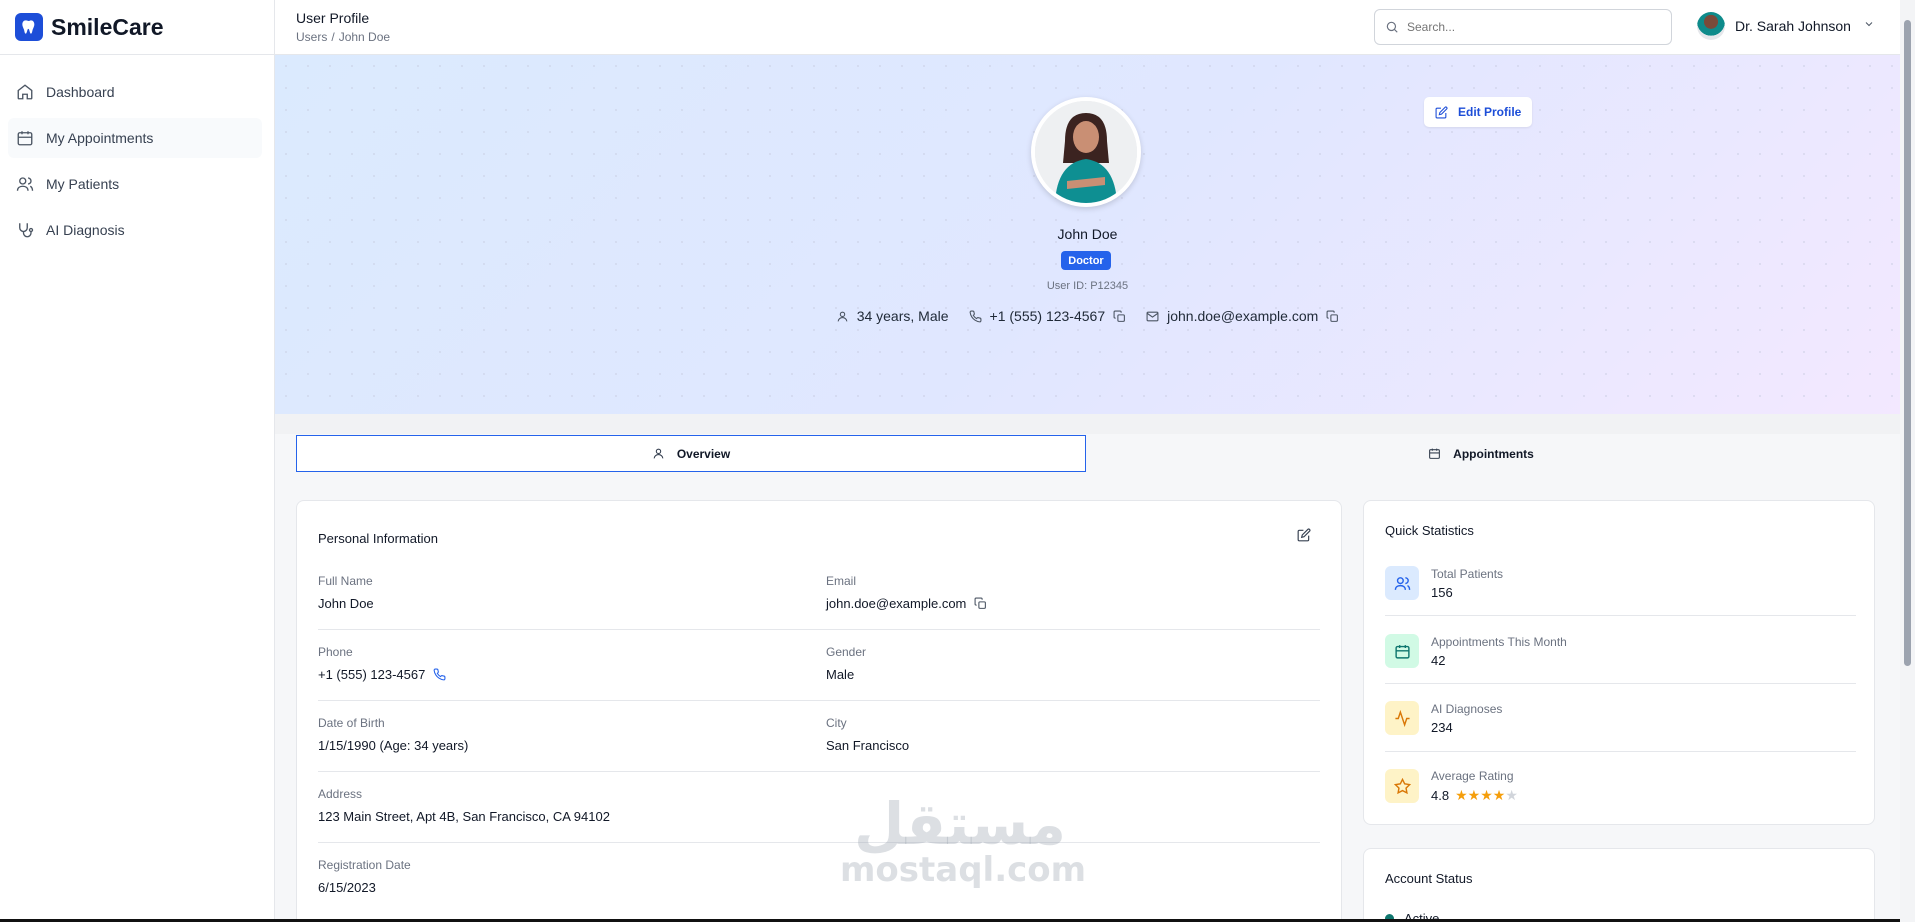 This screenshot has width=1915, height=922. Describe the element at coordinates (1442, 592) in the screenshot. I see `stat-value: 156` at that location.